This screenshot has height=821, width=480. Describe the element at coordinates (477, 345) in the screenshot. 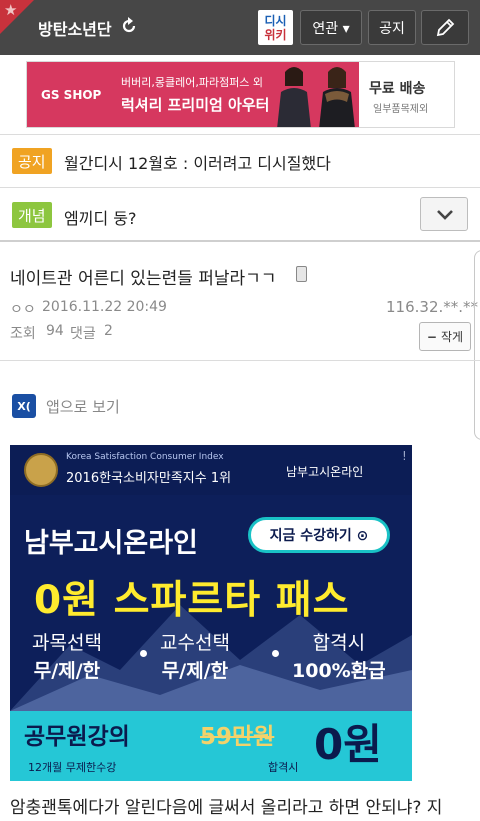

I see `scroll-handle` at that location.